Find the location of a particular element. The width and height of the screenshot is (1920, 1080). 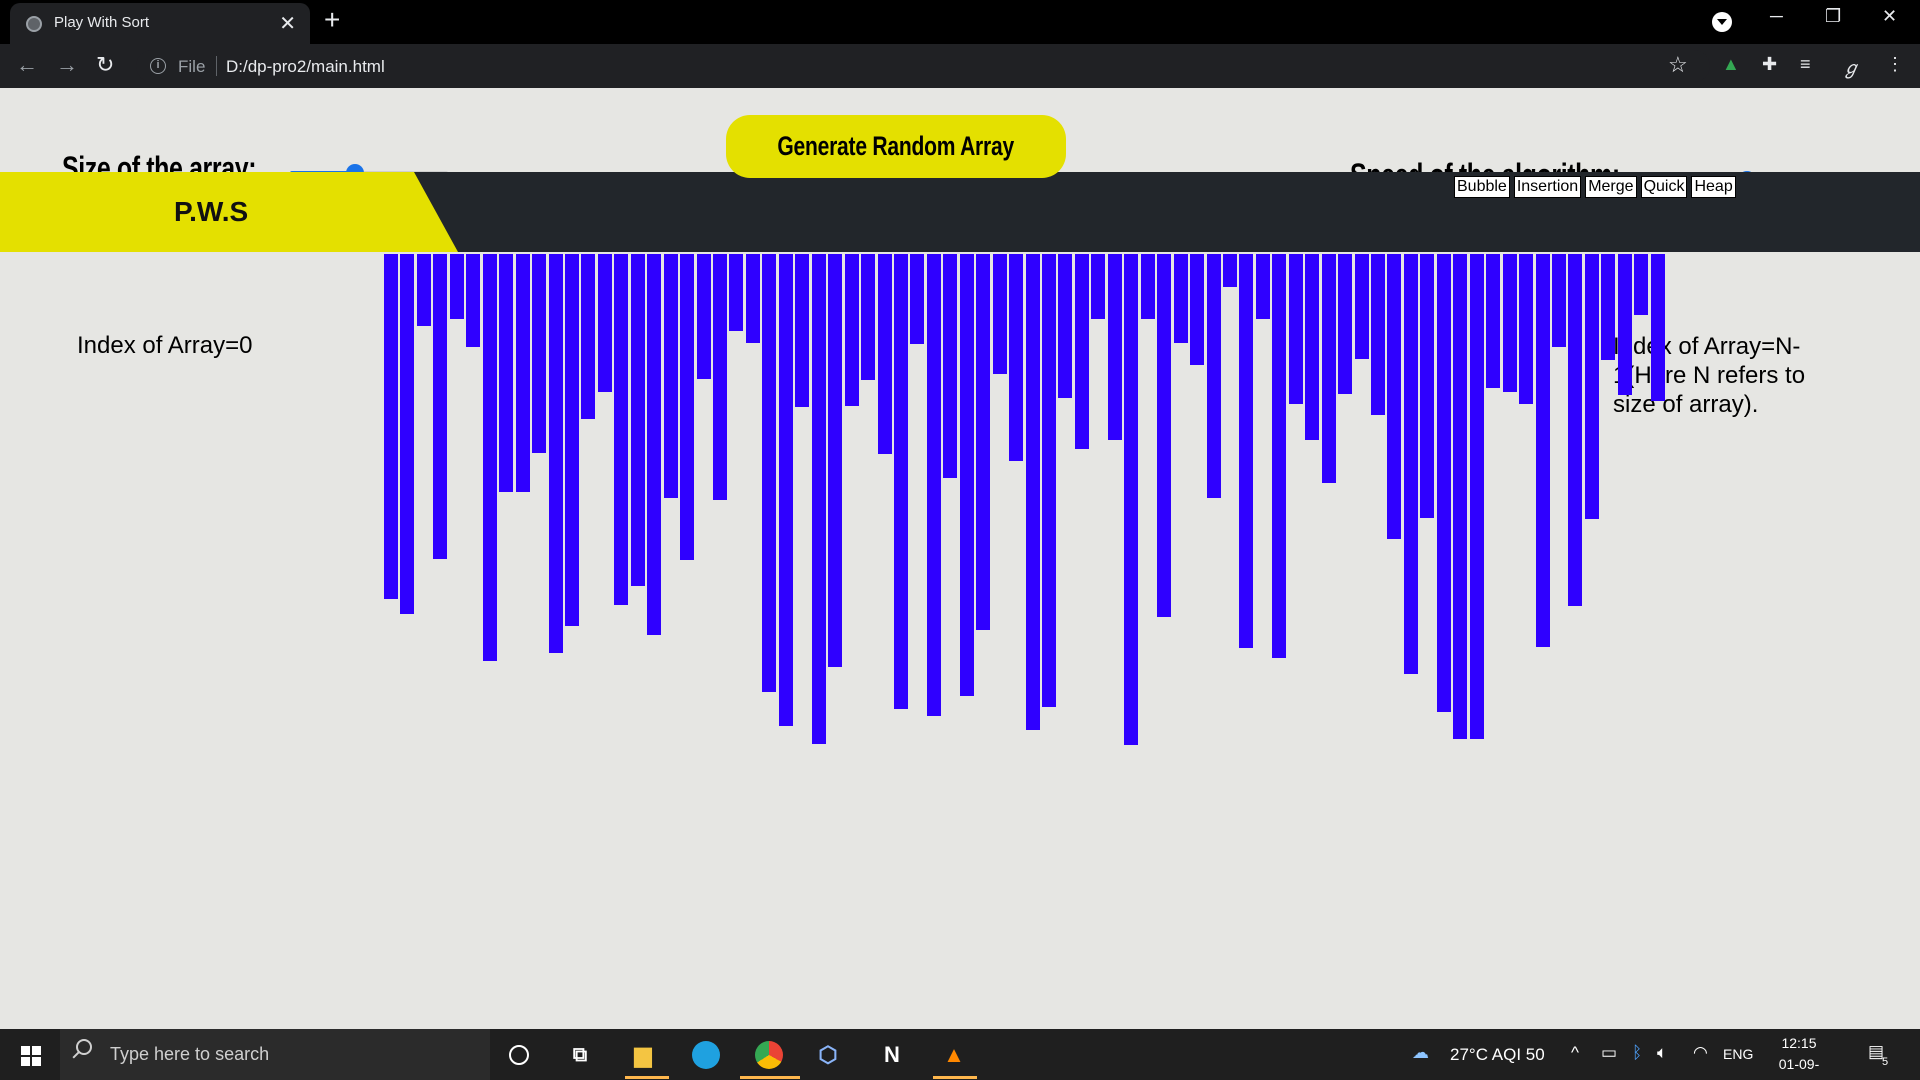

battery-icon: ▭ is located at coordinates (1609, 1053).